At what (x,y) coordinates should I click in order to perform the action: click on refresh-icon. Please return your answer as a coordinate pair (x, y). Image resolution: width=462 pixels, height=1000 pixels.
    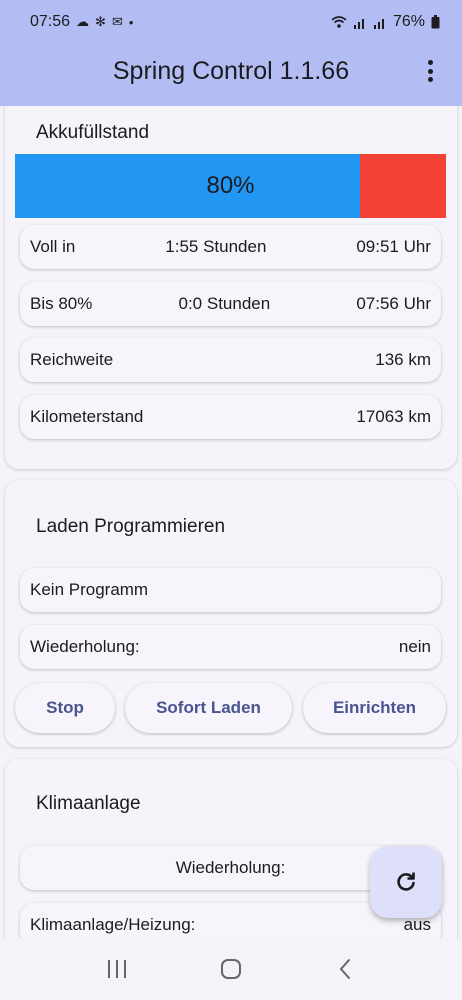
    Looking at the image, I should click on (406, 881).